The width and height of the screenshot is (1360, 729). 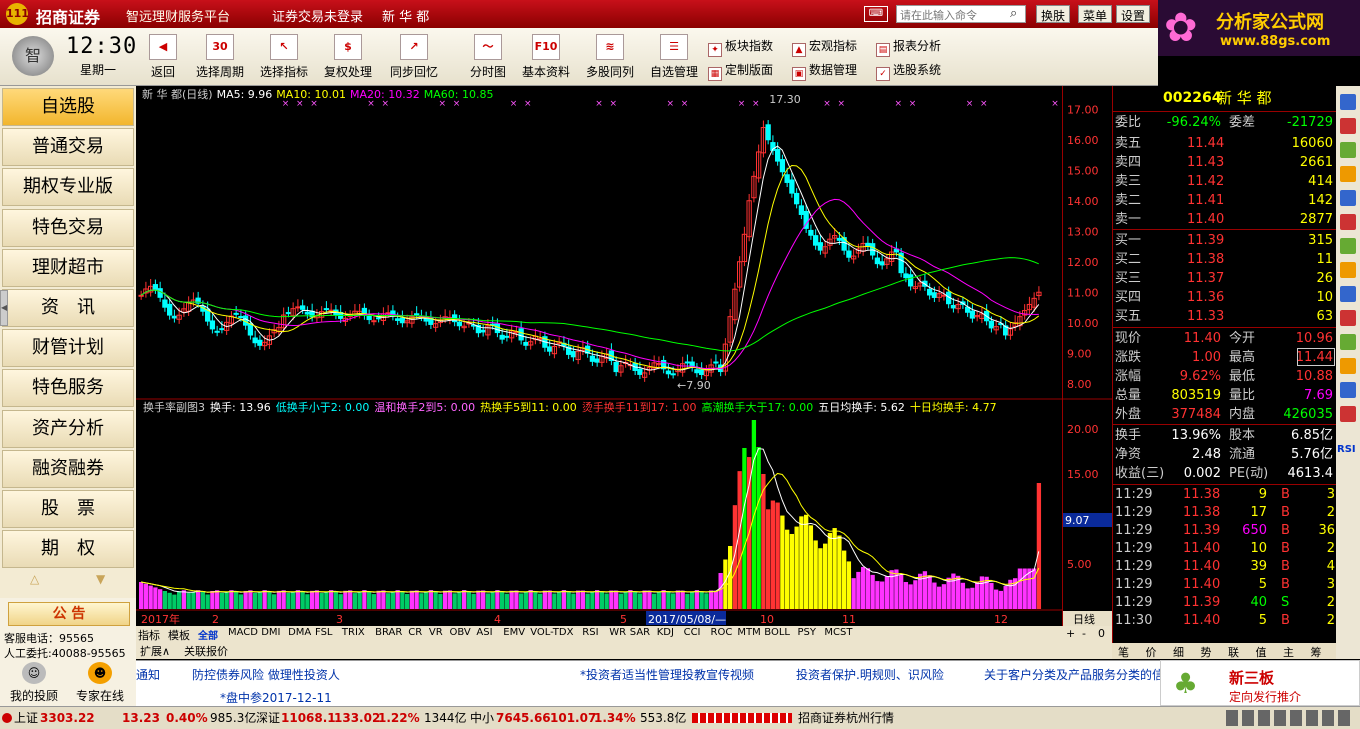 I want to click on indicator-tab-6: FSL, so click(x=324, y=632).